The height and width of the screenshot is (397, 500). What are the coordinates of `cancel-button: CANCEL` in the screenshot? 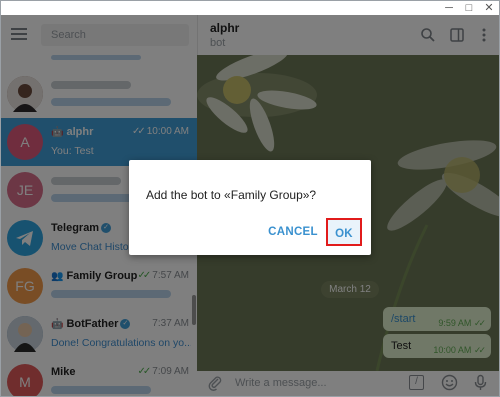 It's located at (293, 232).